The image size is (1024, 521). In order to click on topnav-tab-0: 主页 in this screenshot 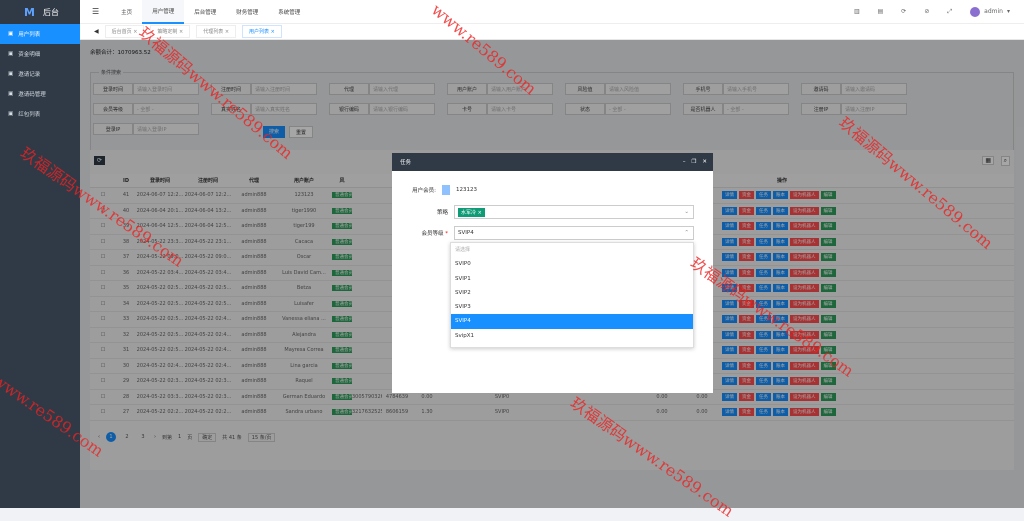, I will do `click(126, 12)`.